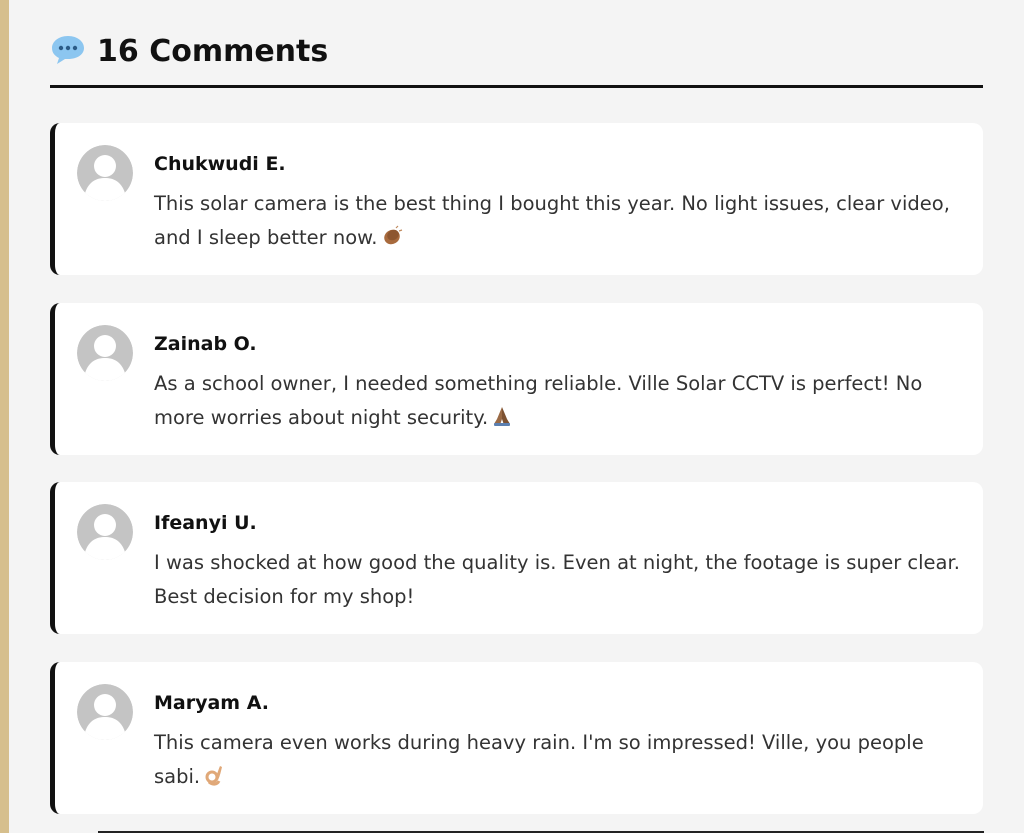 The width and height of the screenshot is (1024, 833). I want to click on left-accent-strip, so click(4, 416).